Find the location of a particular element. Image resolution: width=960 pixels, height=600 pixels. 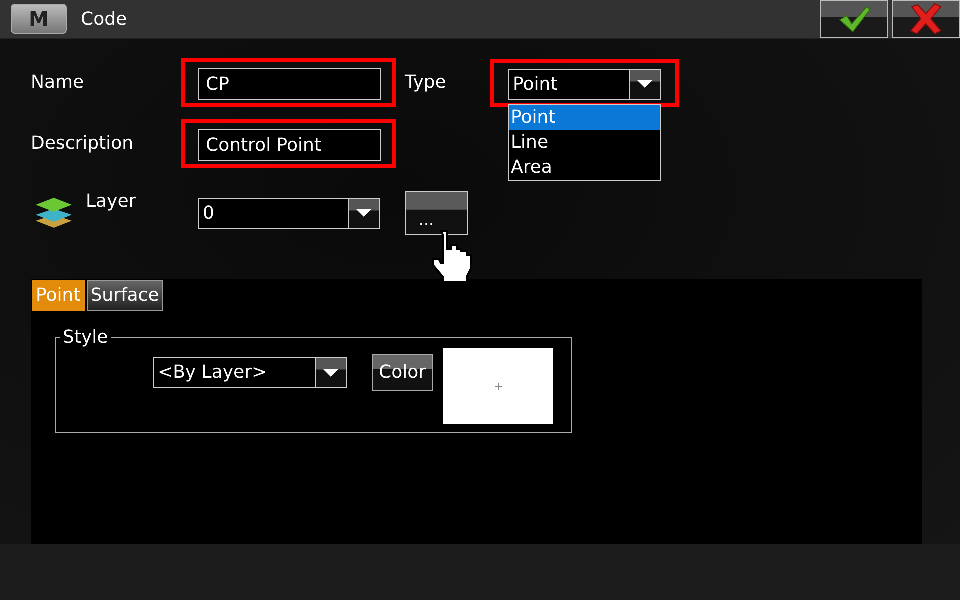

ok-button is located at coordinates (854, 19).